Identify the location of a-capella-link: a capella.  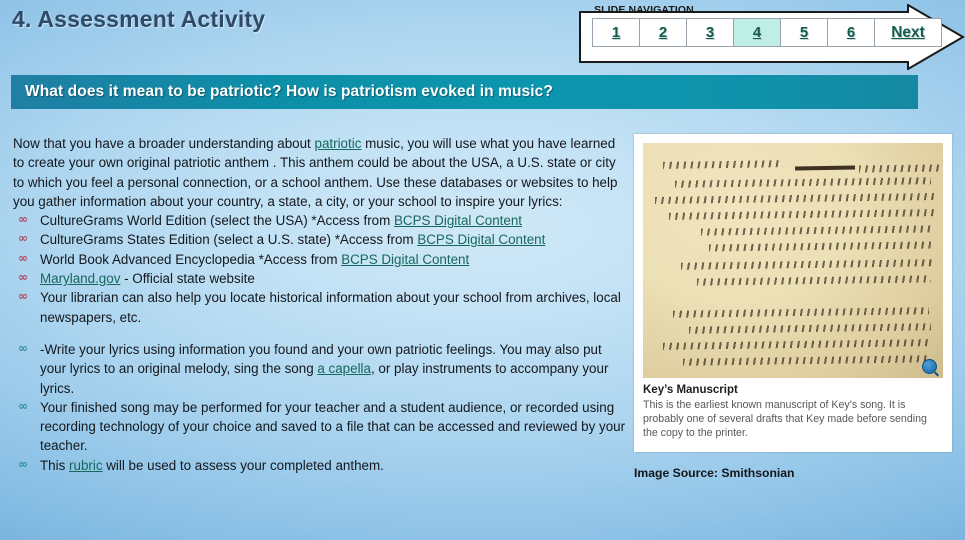
(344, 368).